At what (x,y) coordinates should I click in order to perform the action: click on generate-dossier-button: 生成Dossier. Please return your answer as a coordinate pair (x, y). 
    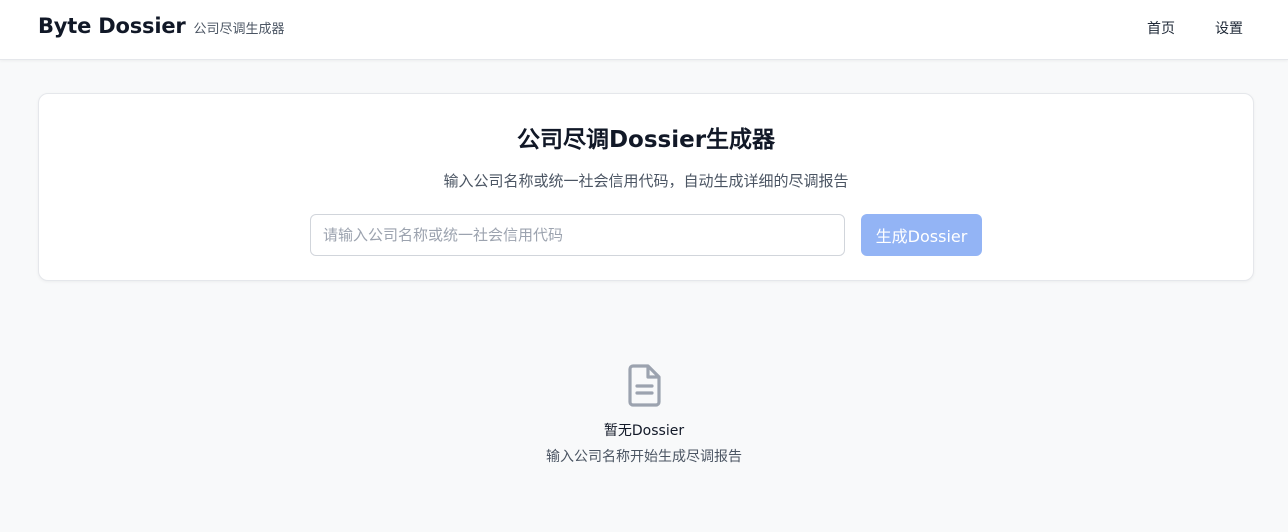
    Looking at the image, I should click on (921, 235).